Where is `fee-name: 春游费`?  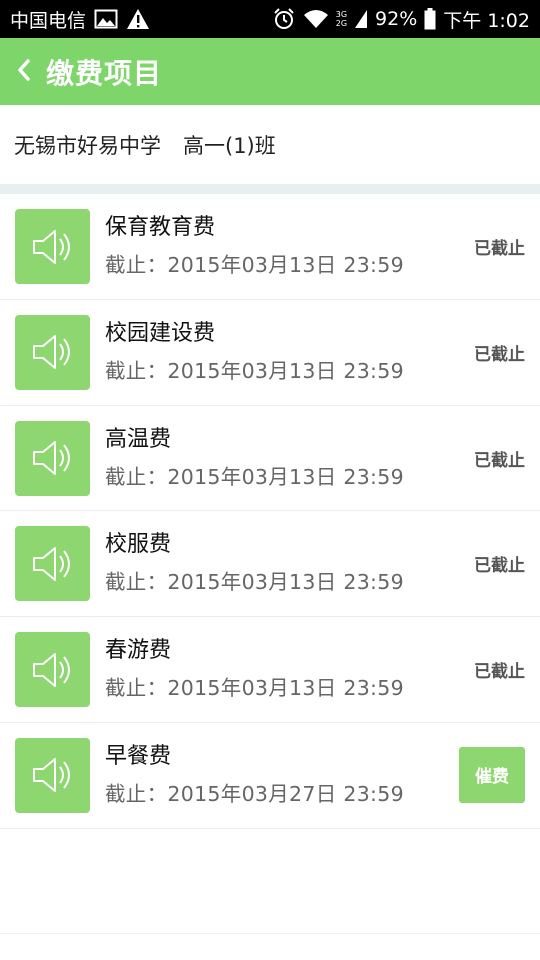 fee-name: 春游费 is located at coordinates (138, 651).